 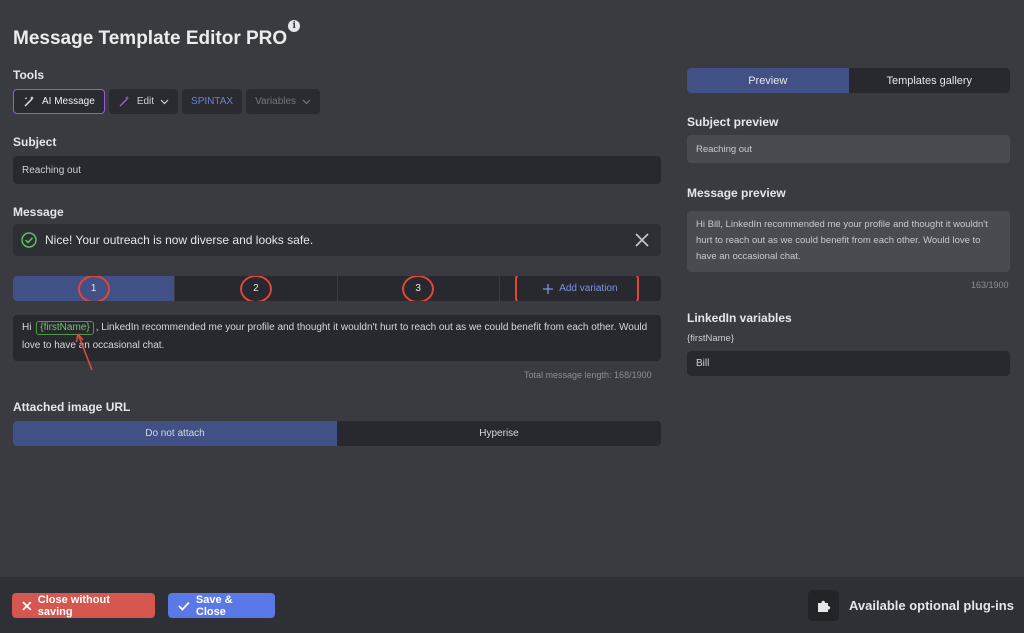 I want to click on right-panel-tabs: Preview Templates gallery, so click(x=848, y=80).